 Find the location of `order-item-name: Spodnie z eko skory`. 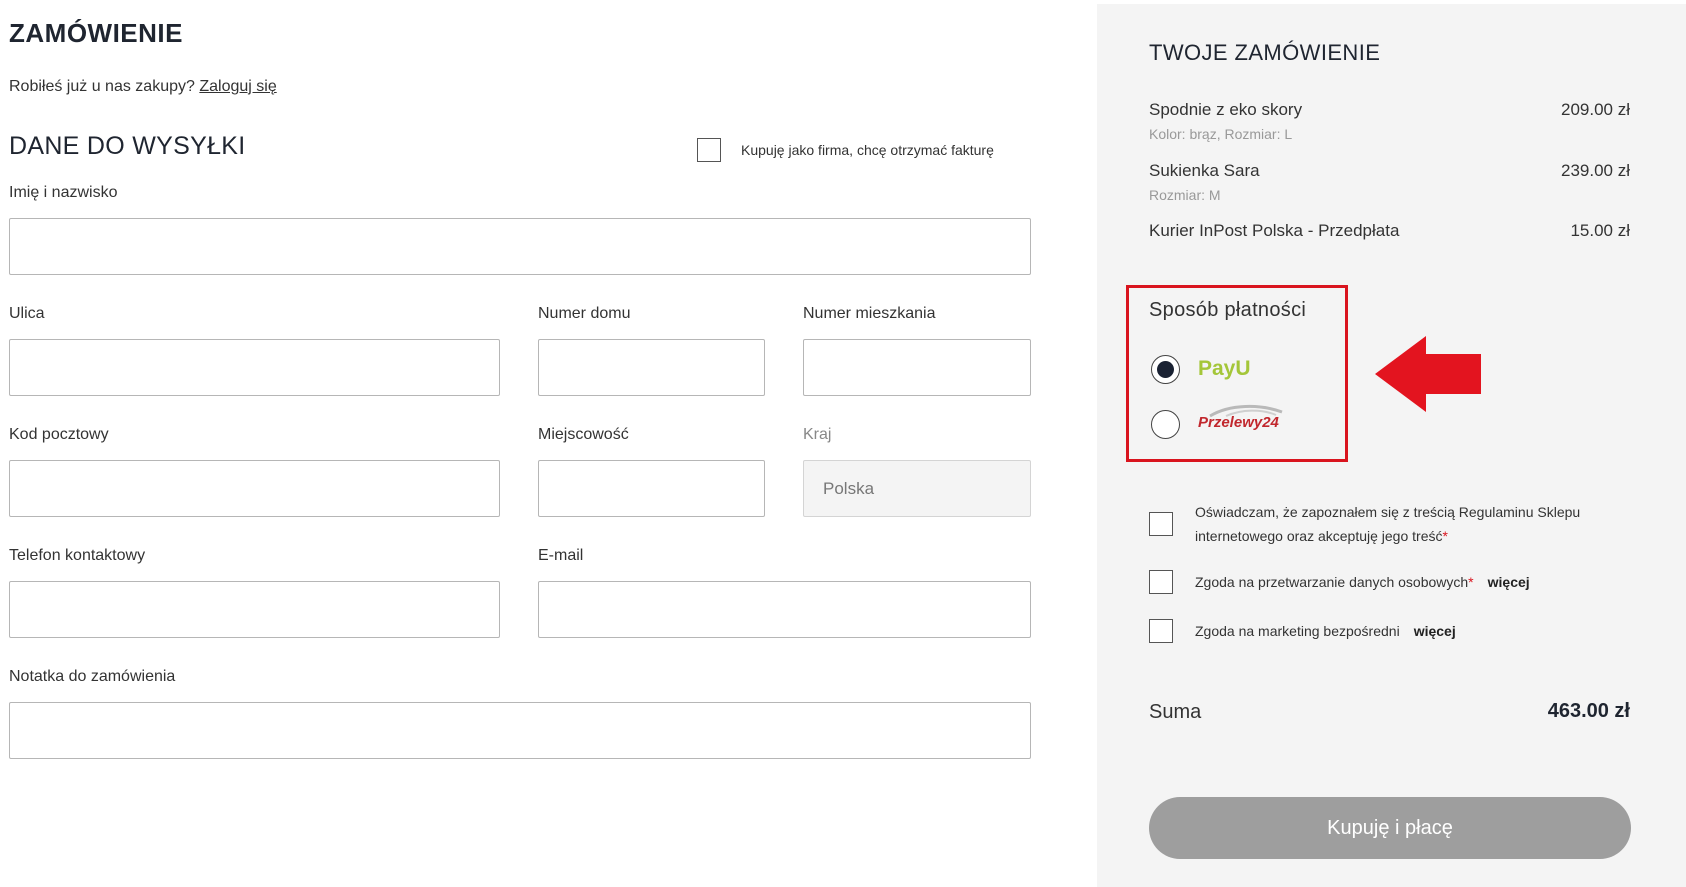

order-item-name: Spodnie z eko skory is located at coordinates (1226, 109).